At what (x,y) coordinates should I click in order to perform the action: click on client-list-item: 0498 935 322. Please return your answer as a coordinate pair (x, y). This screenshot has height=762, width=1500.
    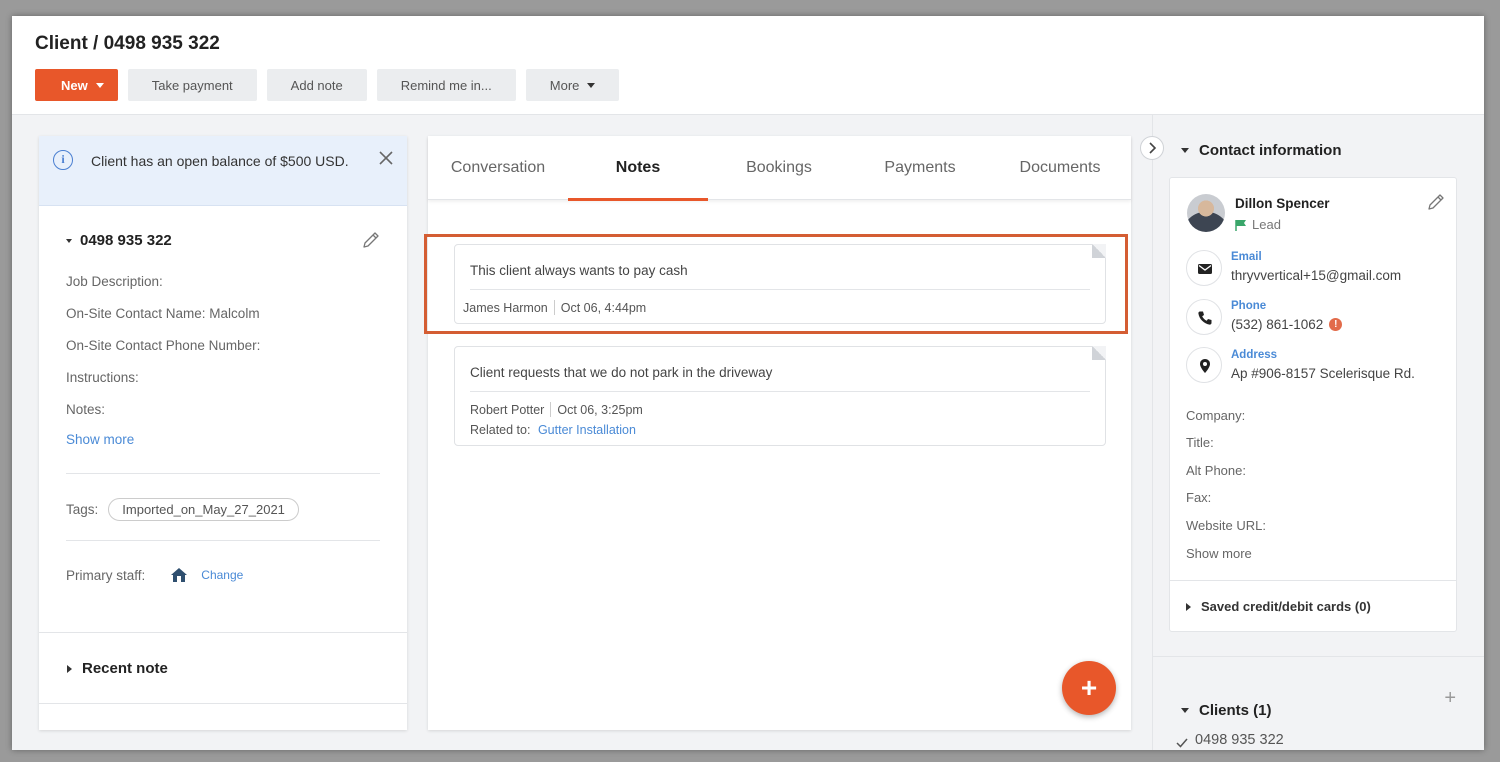
    Looking at the image, I should click on (1229, 741).